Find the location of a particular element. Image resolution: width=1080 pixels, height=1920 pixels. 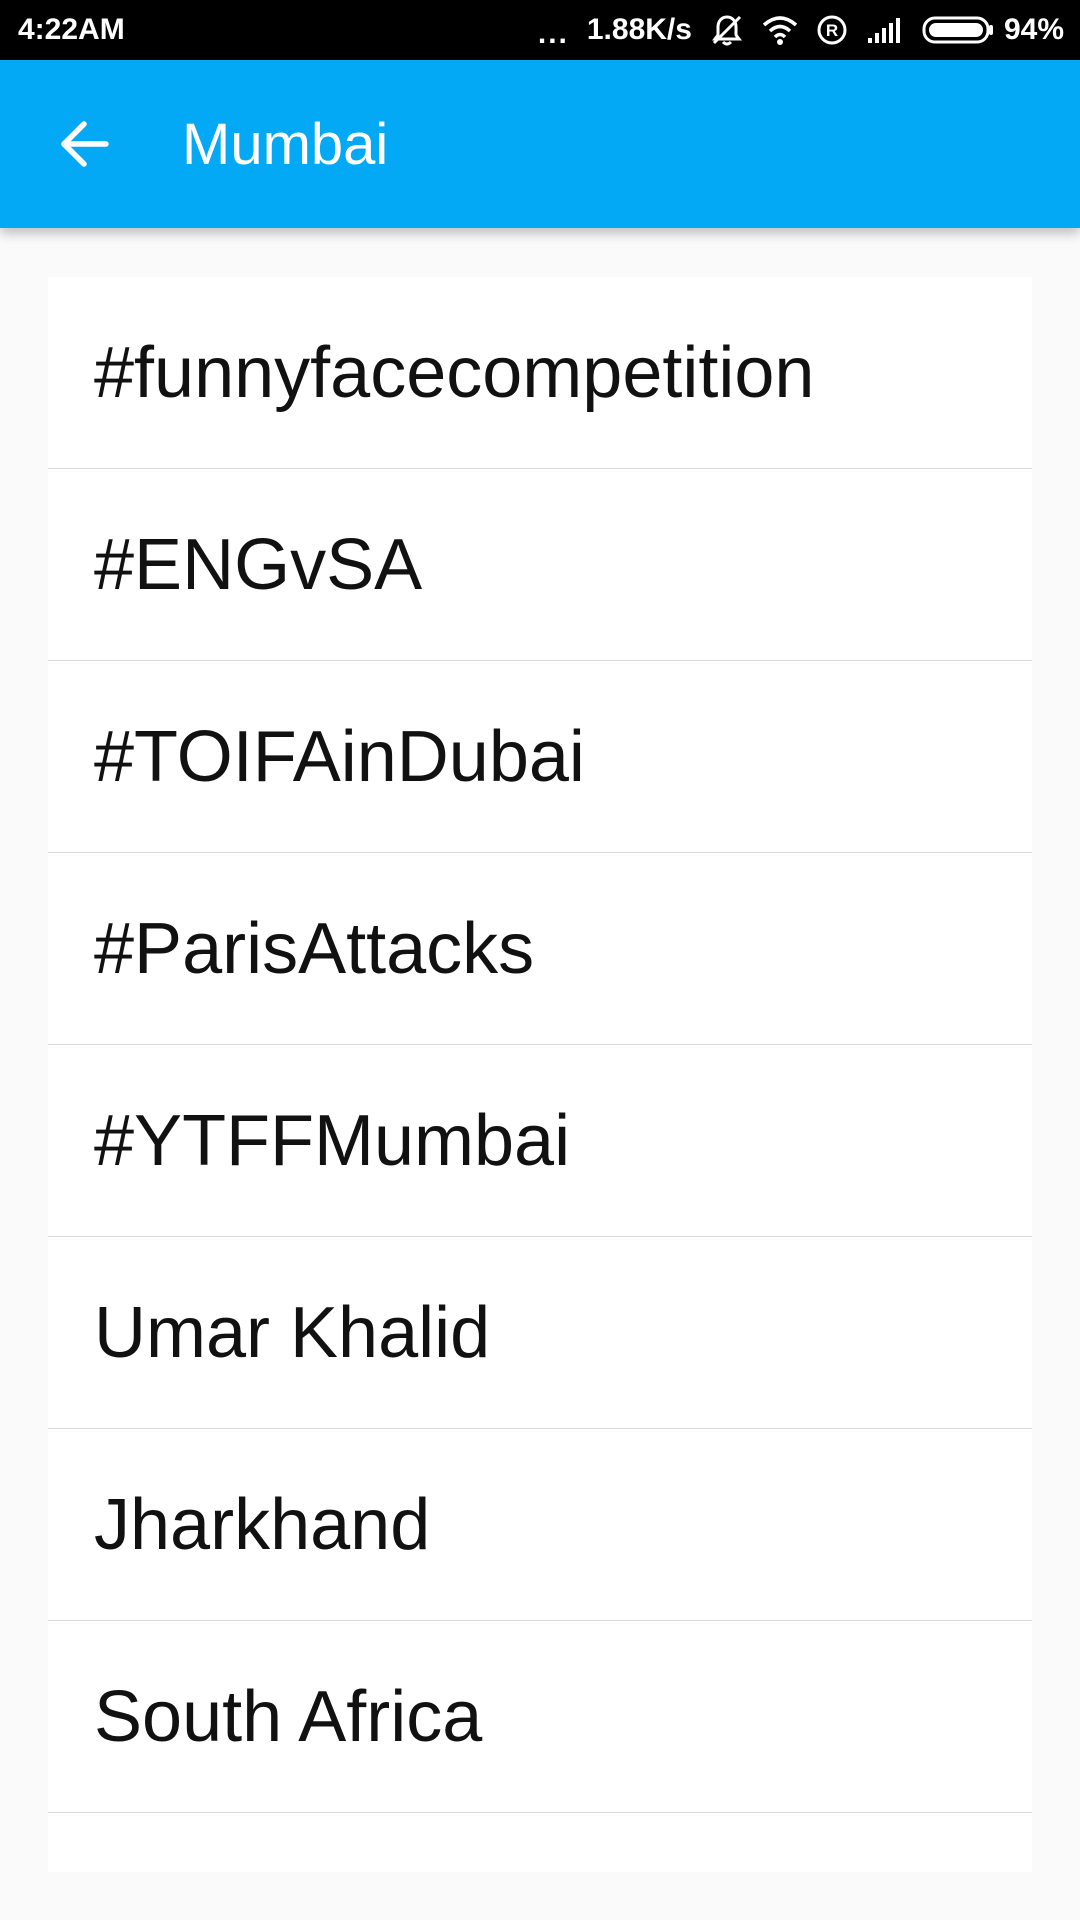

trend-label: #TOIFAinDubai is located at coordinates (339, 756).